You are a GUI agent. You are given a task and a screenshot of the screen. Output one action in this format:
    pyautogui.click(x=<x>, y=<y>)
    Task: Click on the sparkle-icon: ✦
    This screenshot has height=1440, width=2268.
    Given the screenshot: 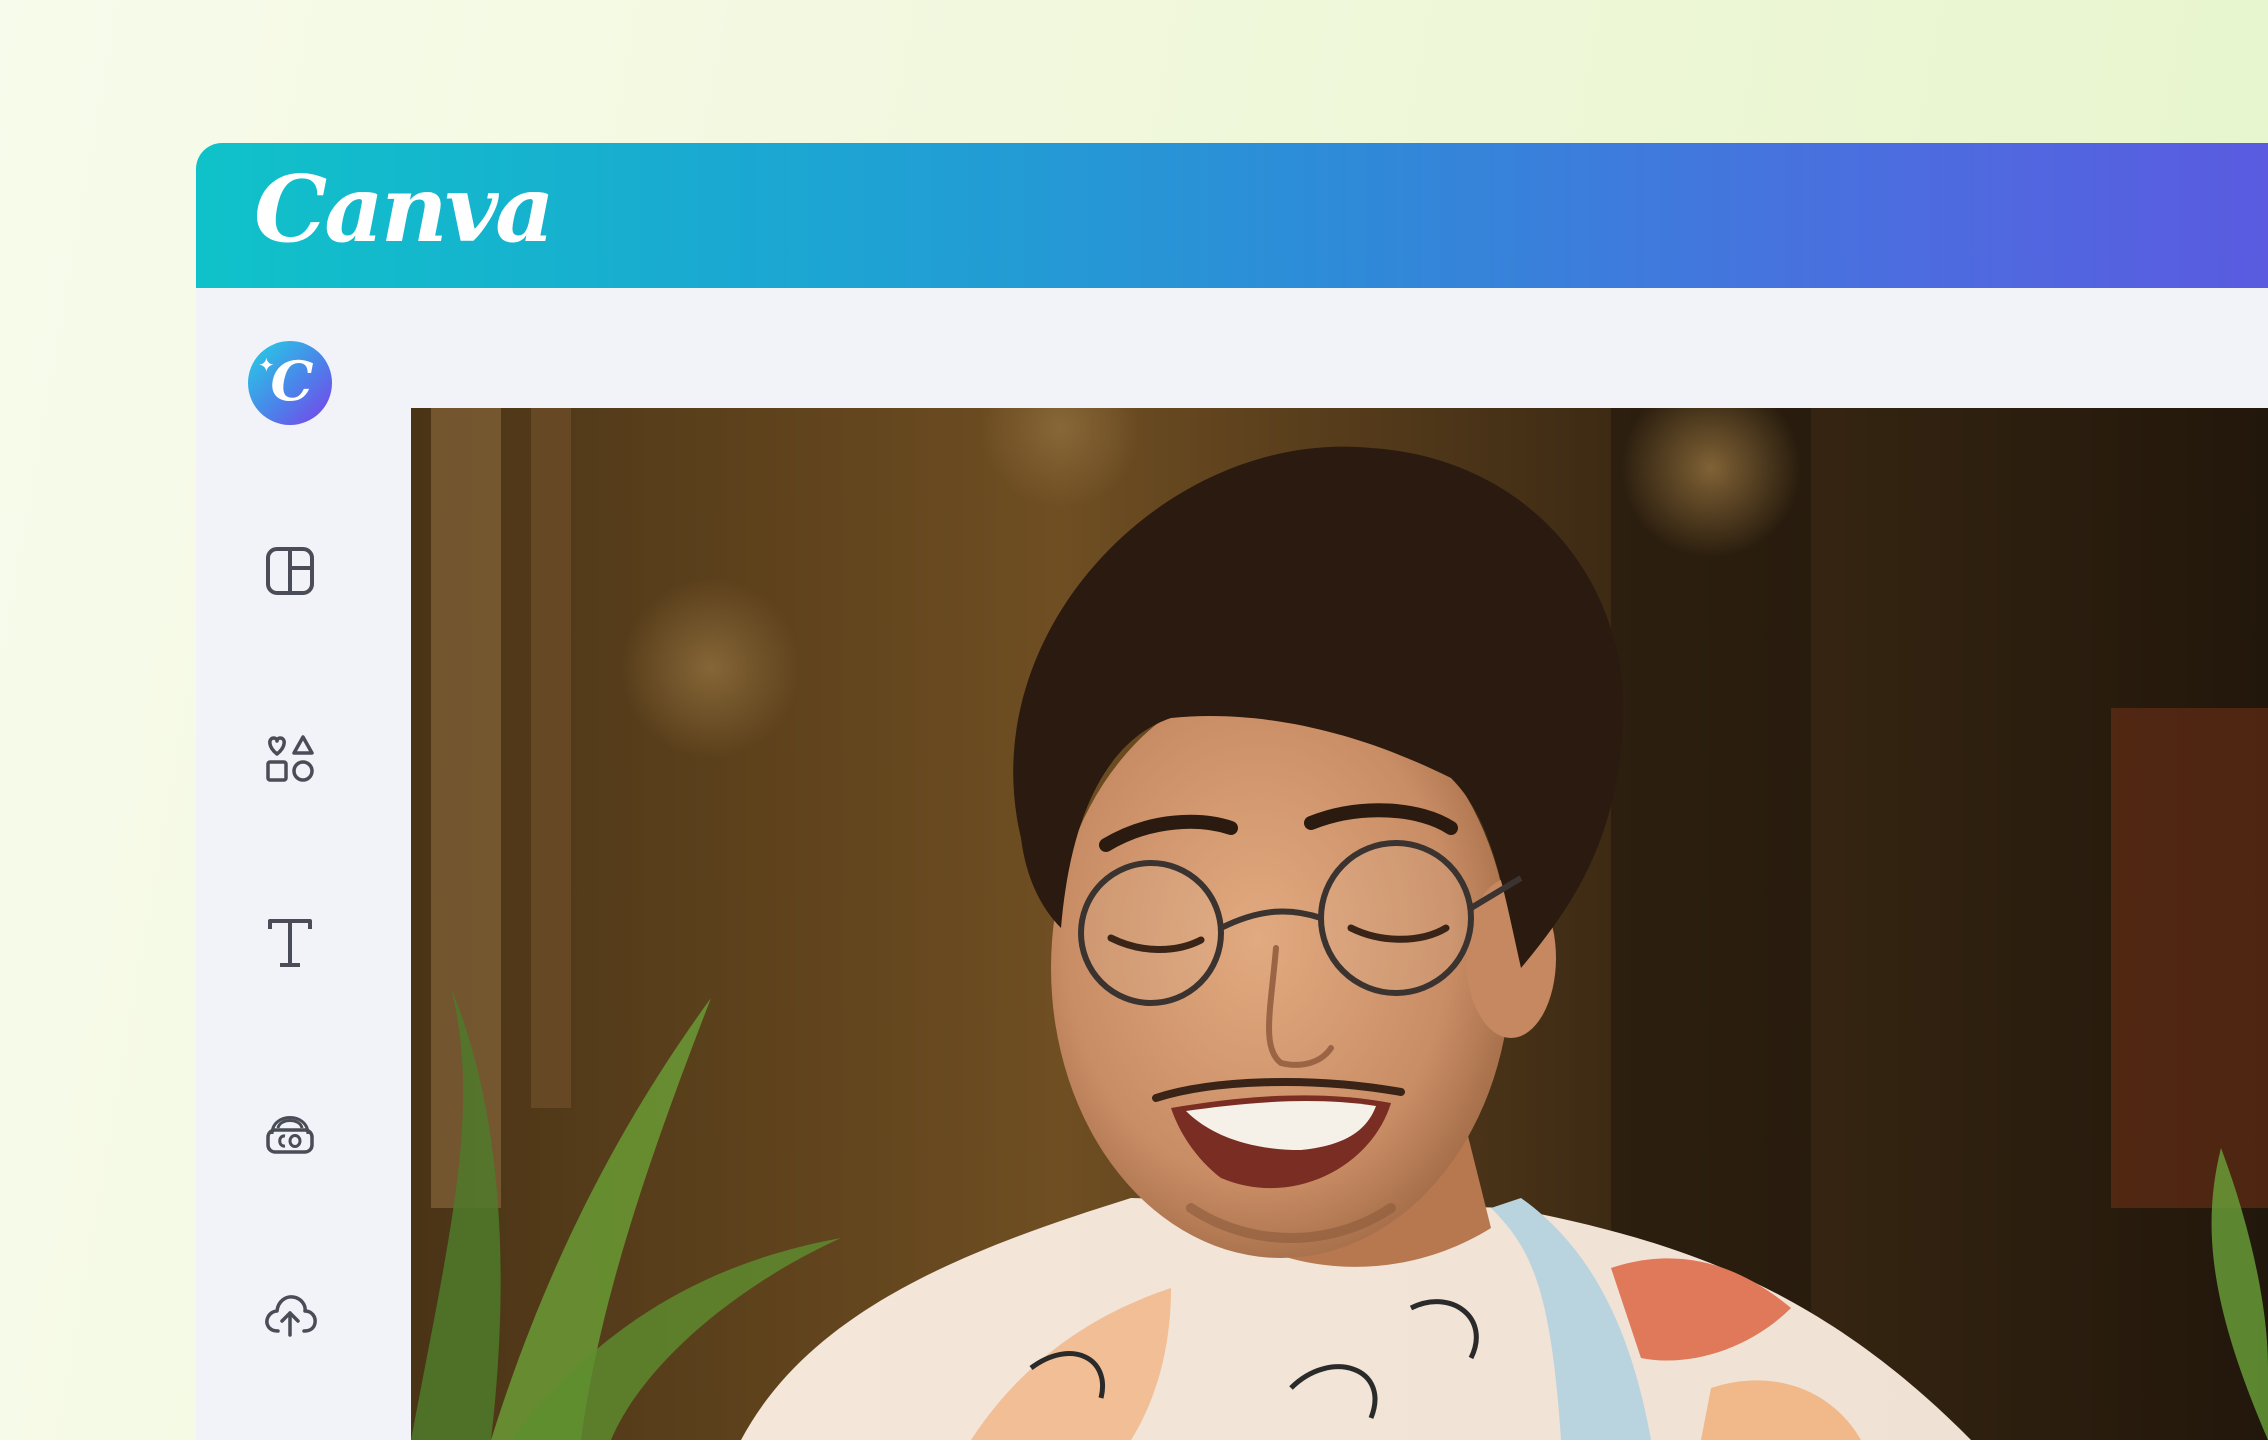 What is the action you would take?
    pyautogui.click(x=266, y=365)
    